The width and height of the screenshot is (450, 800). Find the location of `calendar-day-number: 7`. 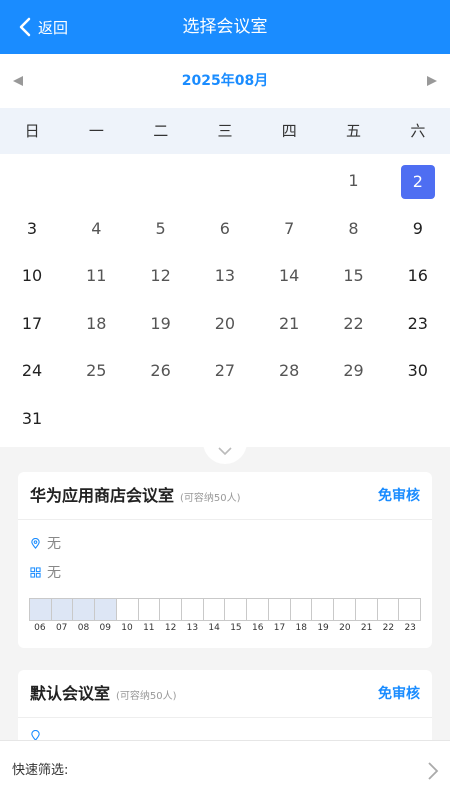

calendar-day-number: 7 is located at coordinates (289, 228).